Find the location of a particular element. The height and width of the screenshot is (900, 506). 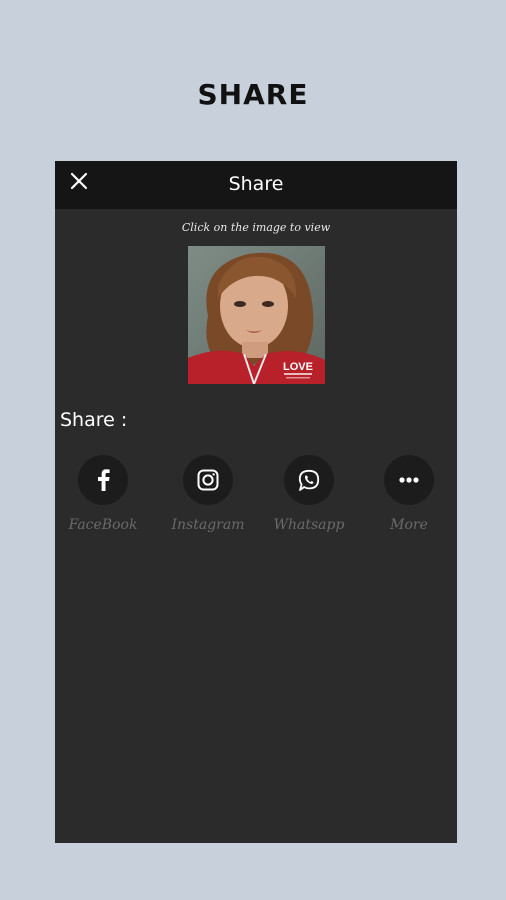

image-preview: LOVE is located at coordinates (256, 315).